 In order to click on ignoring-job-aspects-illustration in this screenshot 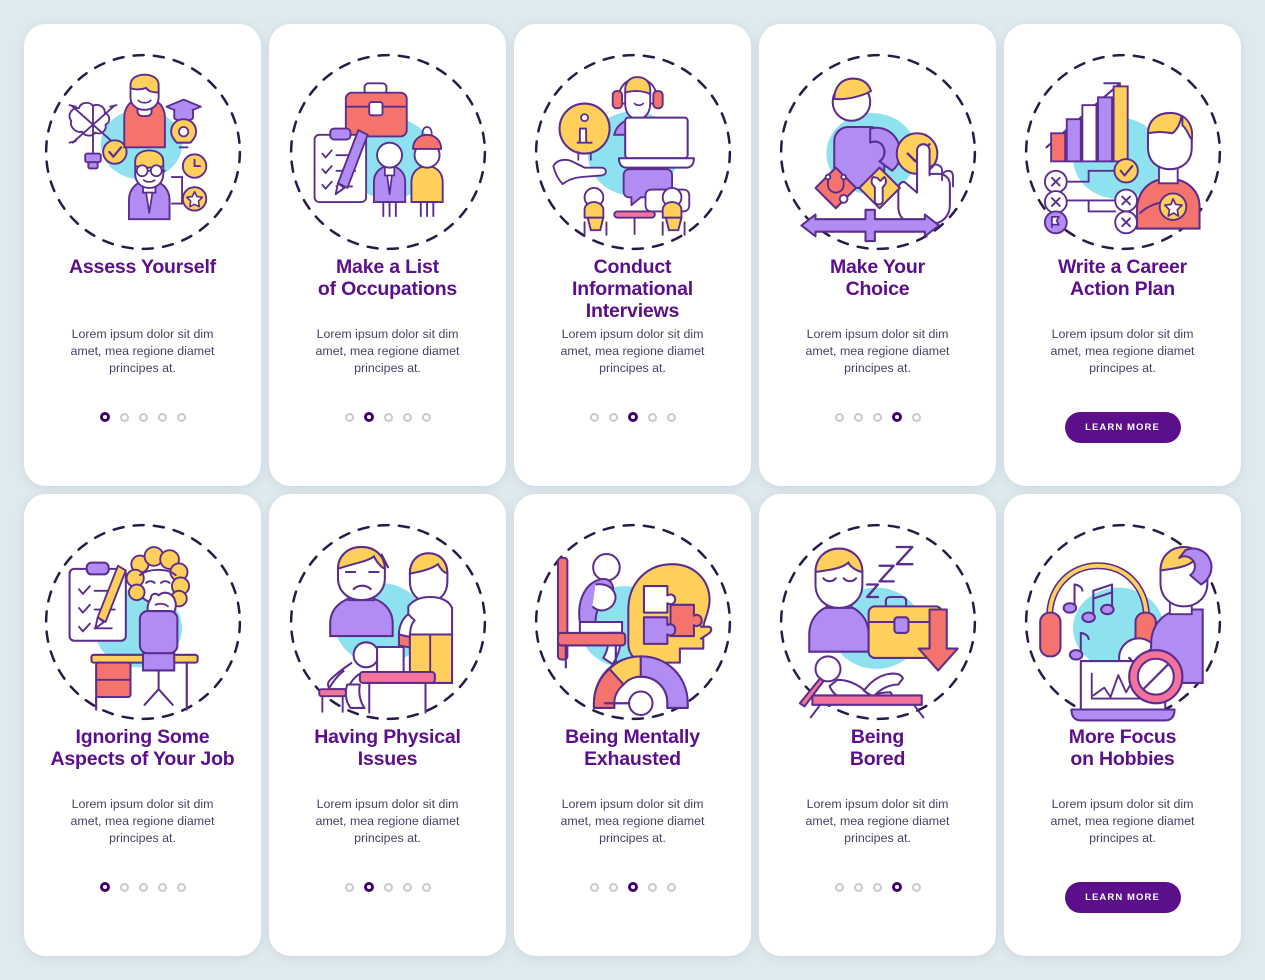, I will do `click(142, 622)`.